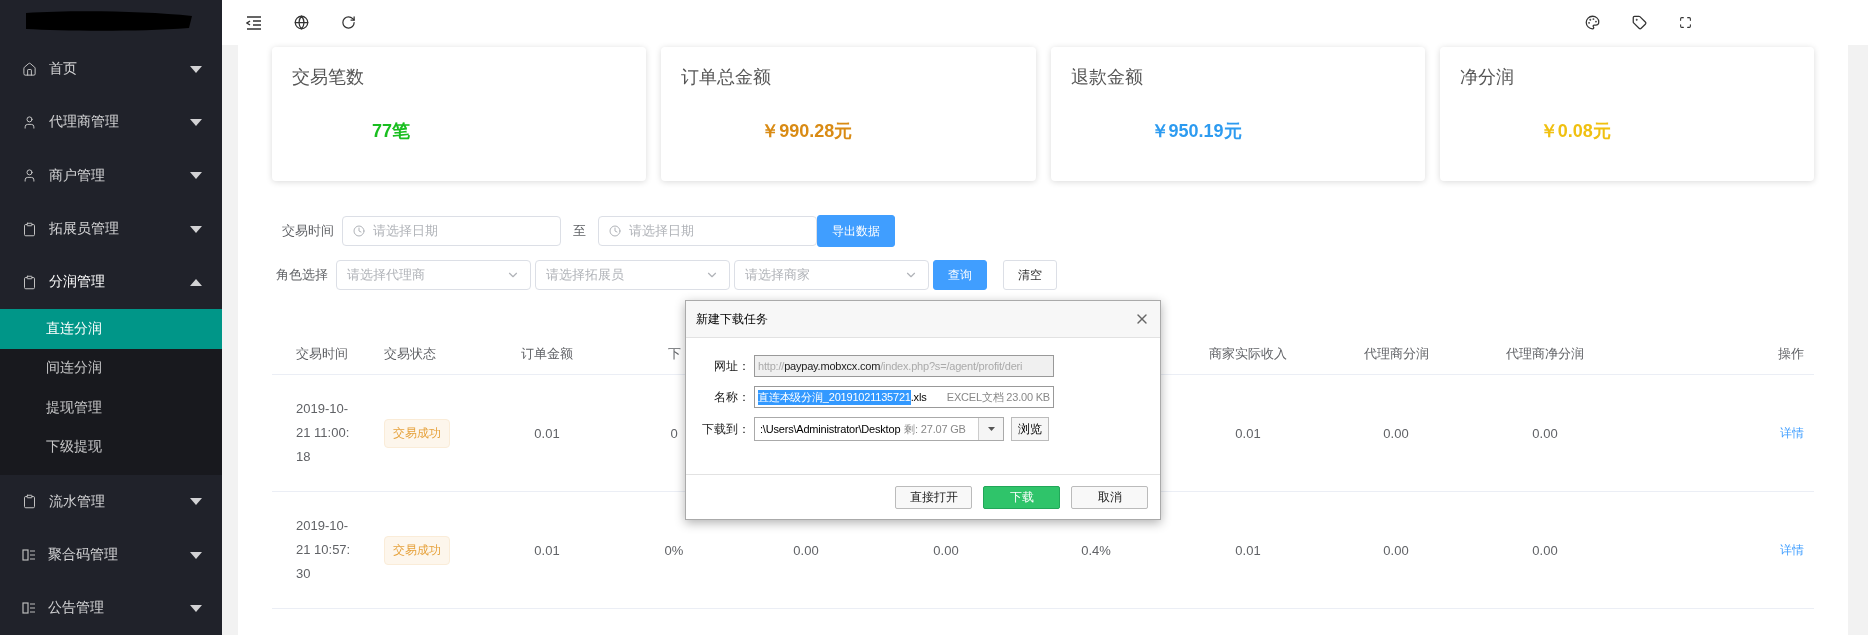 Image resolution: width=1868 pixels, height=635 pixels. What do you see at coordinates (328, 77) in the screenshot?
I see `stat-title: 交易笔数` at bounding box center [328, 77].